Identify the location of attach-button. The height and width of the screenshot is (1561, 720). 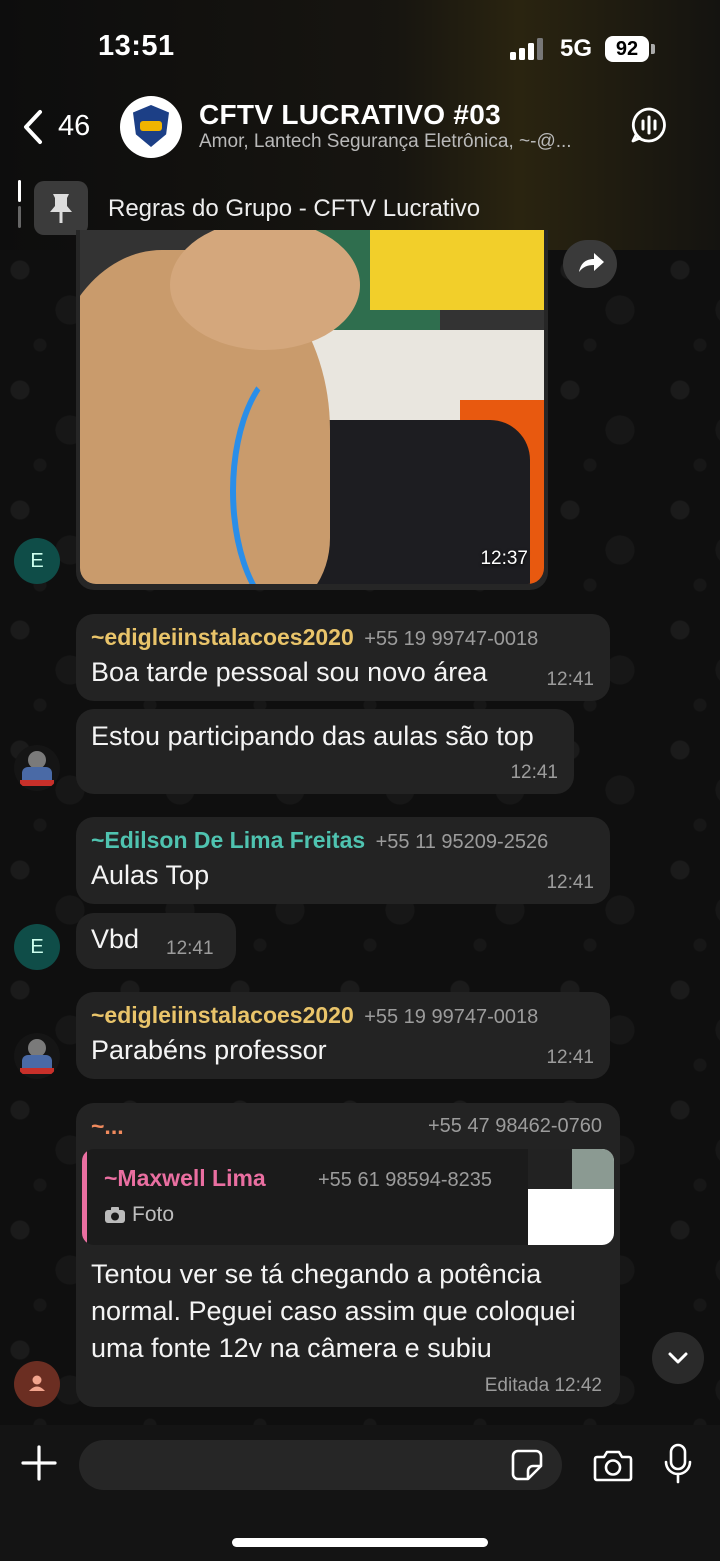
(39, 1463).